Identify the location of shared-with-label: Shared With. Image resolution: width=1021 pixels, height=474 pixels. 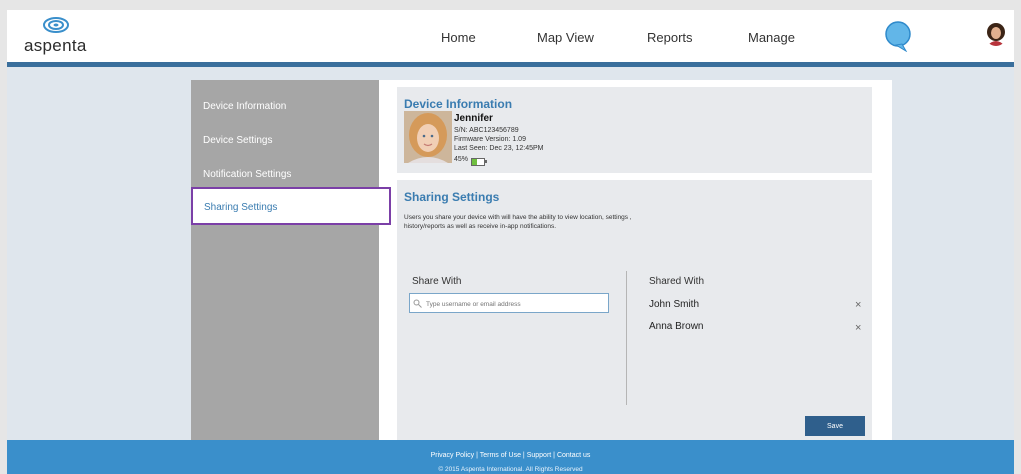
(677, 281).